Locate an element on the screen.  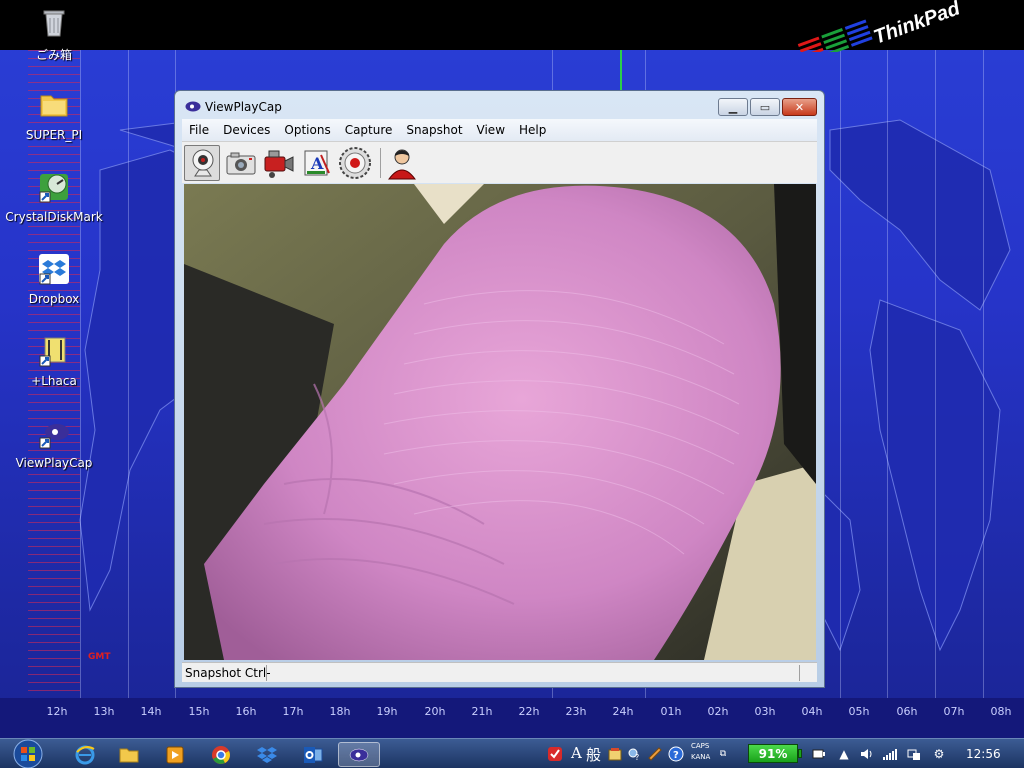
toolbar-separator is located at coordinates (380, 163).